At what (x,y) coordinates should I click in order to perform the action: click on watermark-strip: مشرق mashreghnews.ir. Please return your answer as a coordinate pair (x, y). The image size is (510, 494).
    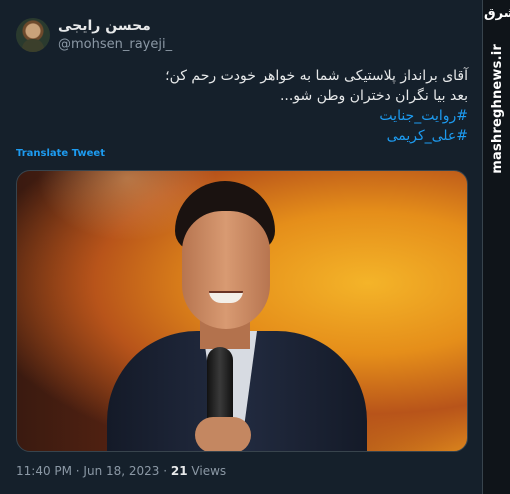
    Looking at the image, I should click on (496, 247).